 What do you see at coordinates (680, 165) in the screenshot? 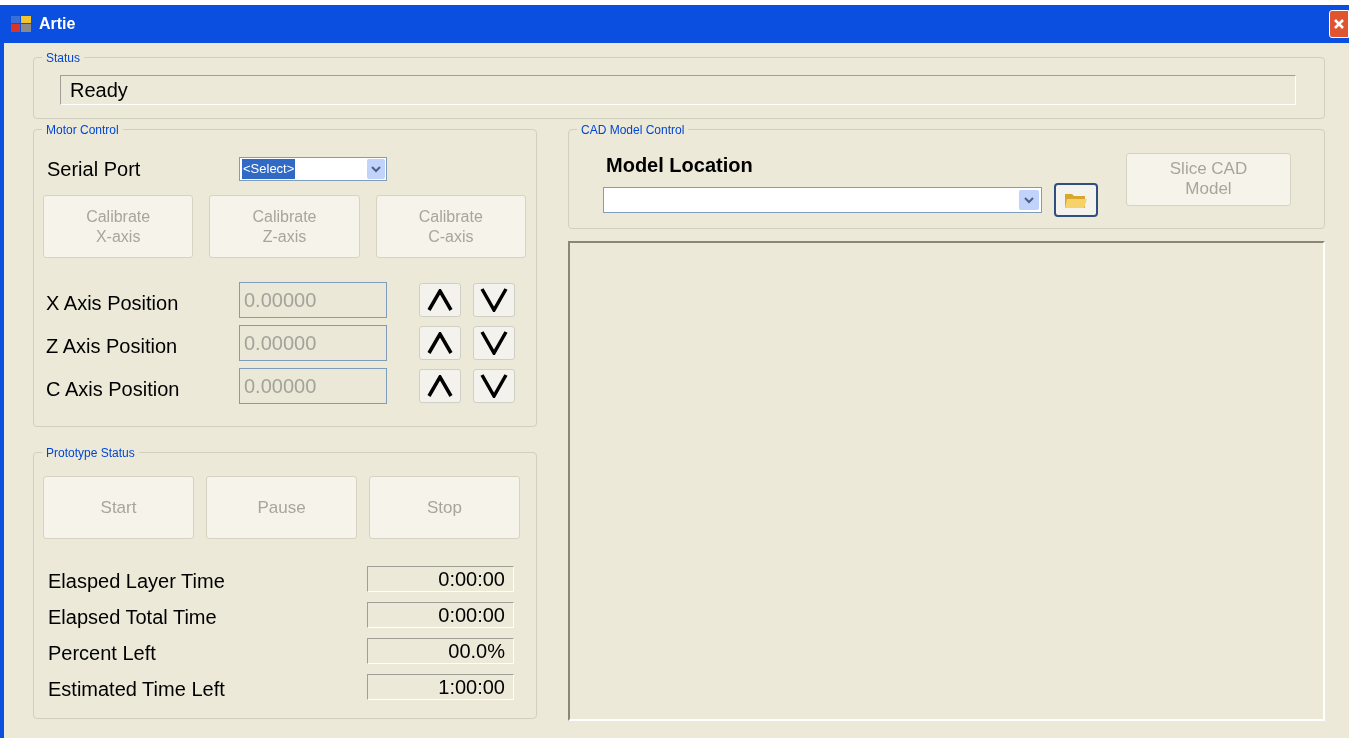
I see `model-location-label: Model Location` at bounding box center [680, 165].